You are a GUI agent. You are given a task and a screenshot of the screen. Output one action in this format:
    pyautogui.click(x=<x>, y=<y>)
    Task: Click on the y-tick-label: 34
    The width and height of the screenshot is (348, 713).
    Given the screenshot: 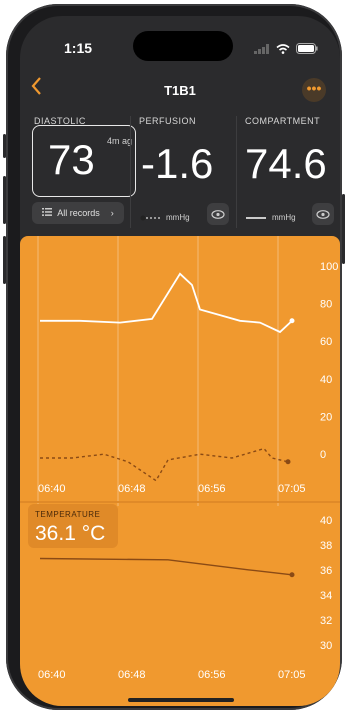 What is the action you would take?
    pyautogui.click(x=326, y=596)
    